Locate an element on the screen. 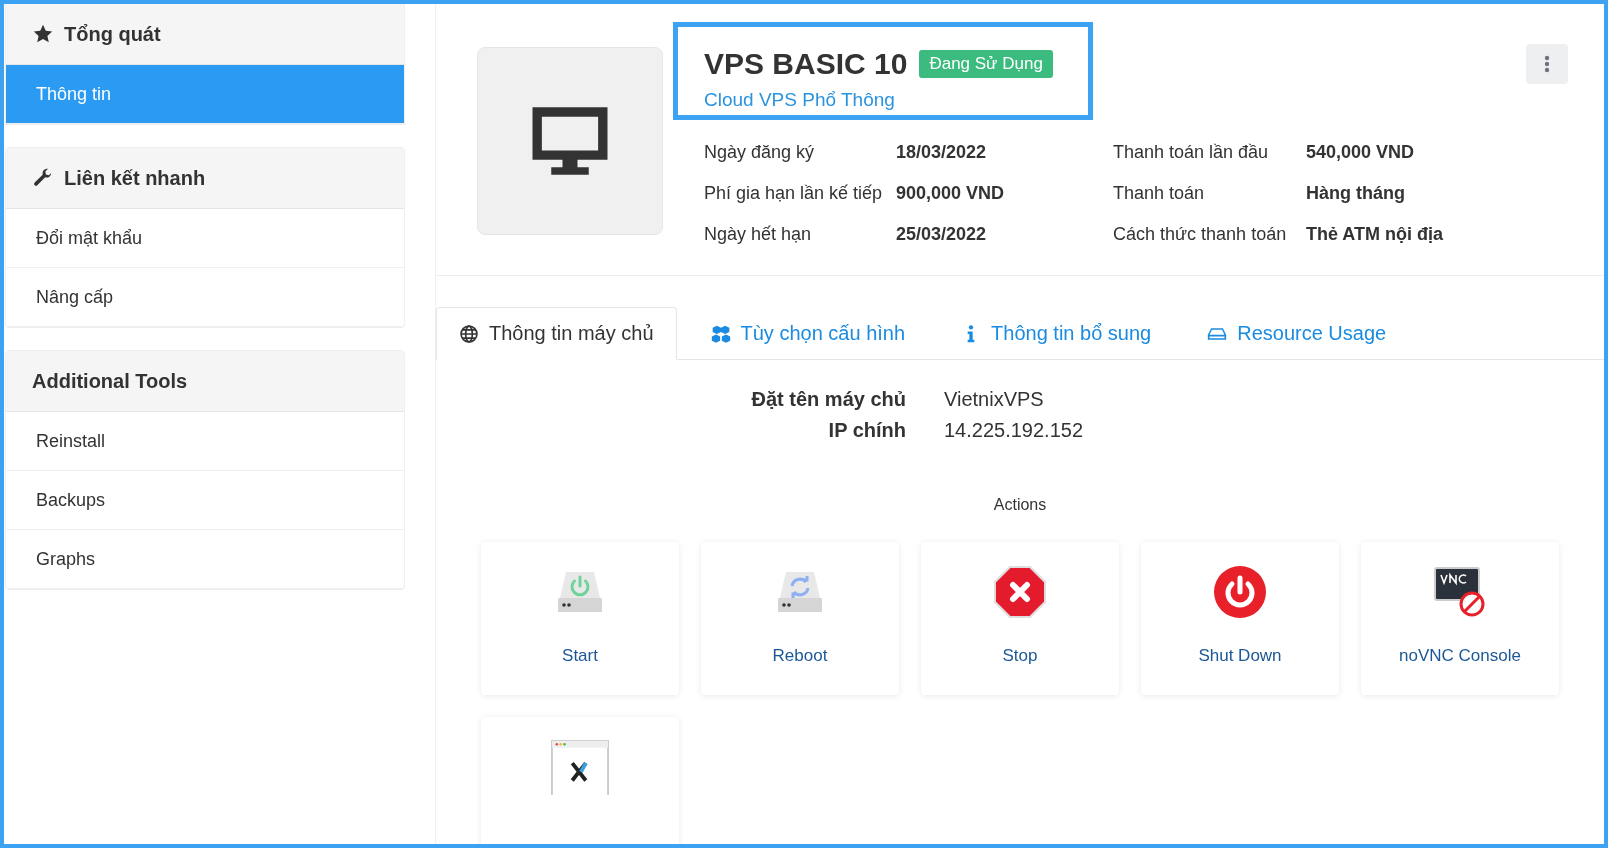 The height and width of the screenshot is (848, 1608). action-card: Shut Down is located at coordinates (1240, 618).